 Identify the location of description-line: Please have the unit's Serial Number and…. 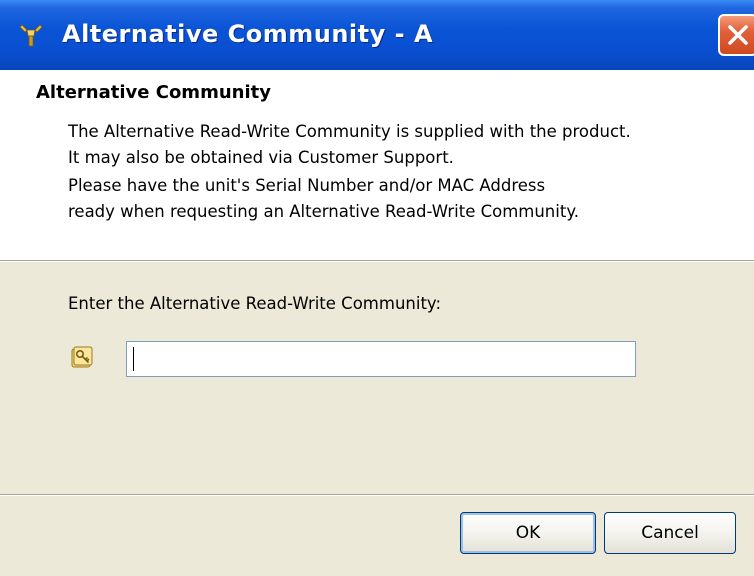
(307, 185).